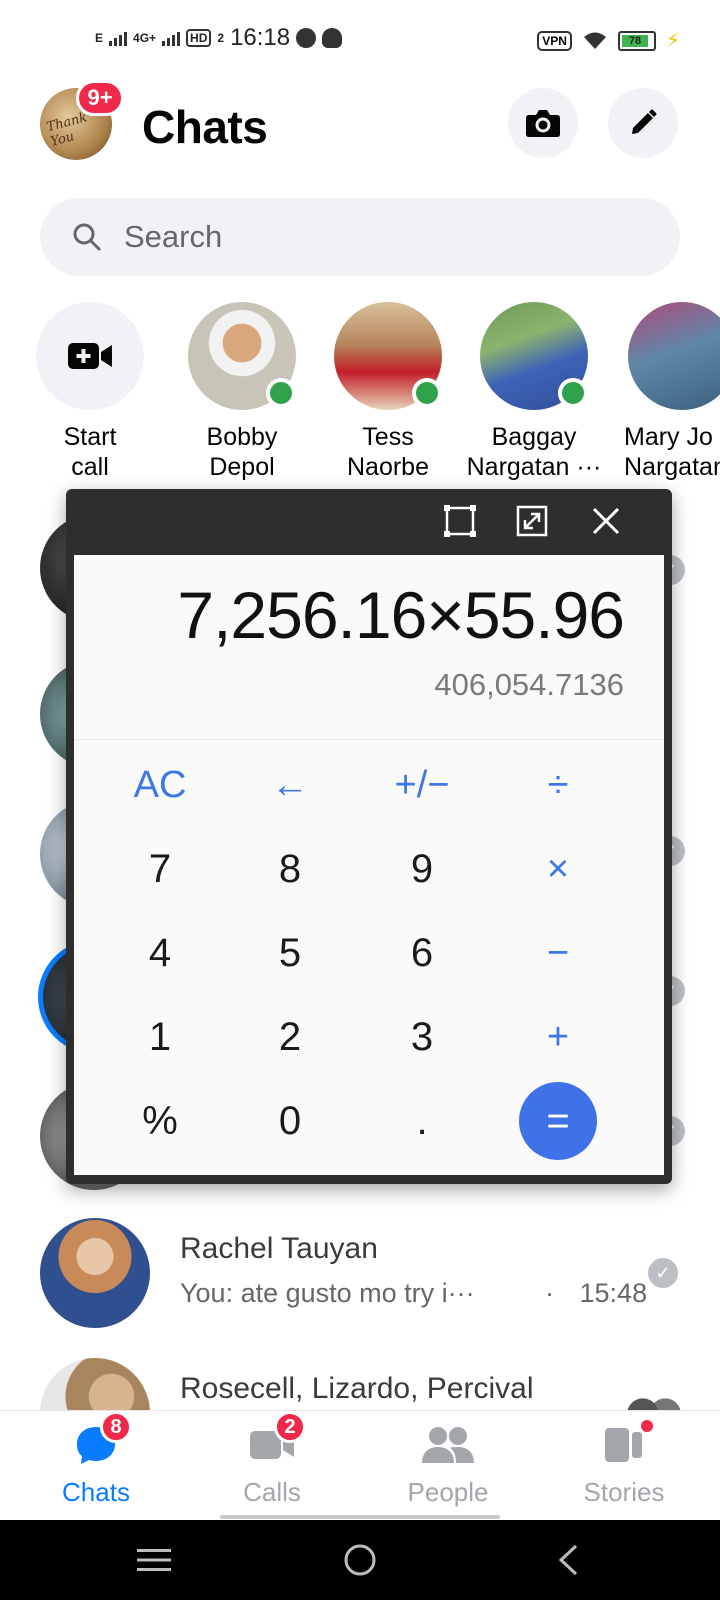 Image resolution: width=720 pixels, height=1600 pixels. I want to click on active-contact-mary: Mary Jo Nargatan, so click(665, 392).